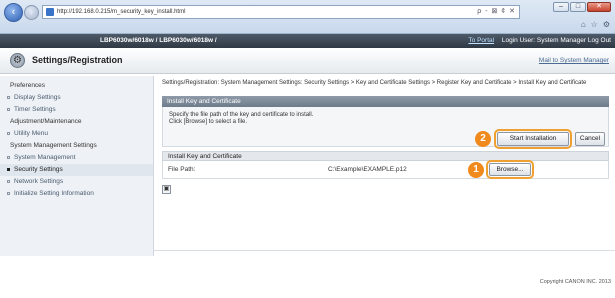 Image resolution: width=615 pixels, height=298 pixels. What do you see at coordinates (76, 170) in the screenshot?
I see `sidebar-item-security-settings: Security Settings` at bounding box center [76, 170].